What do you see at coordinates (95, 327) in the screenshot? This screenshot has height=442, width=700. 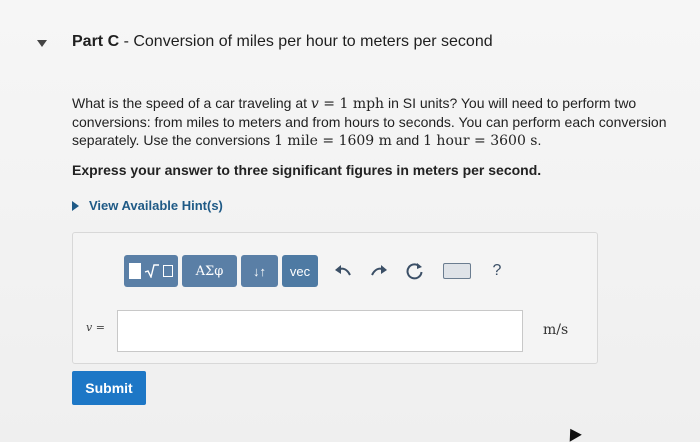 I see `answer-variable-label: v =` at bounding box center [95, 327].